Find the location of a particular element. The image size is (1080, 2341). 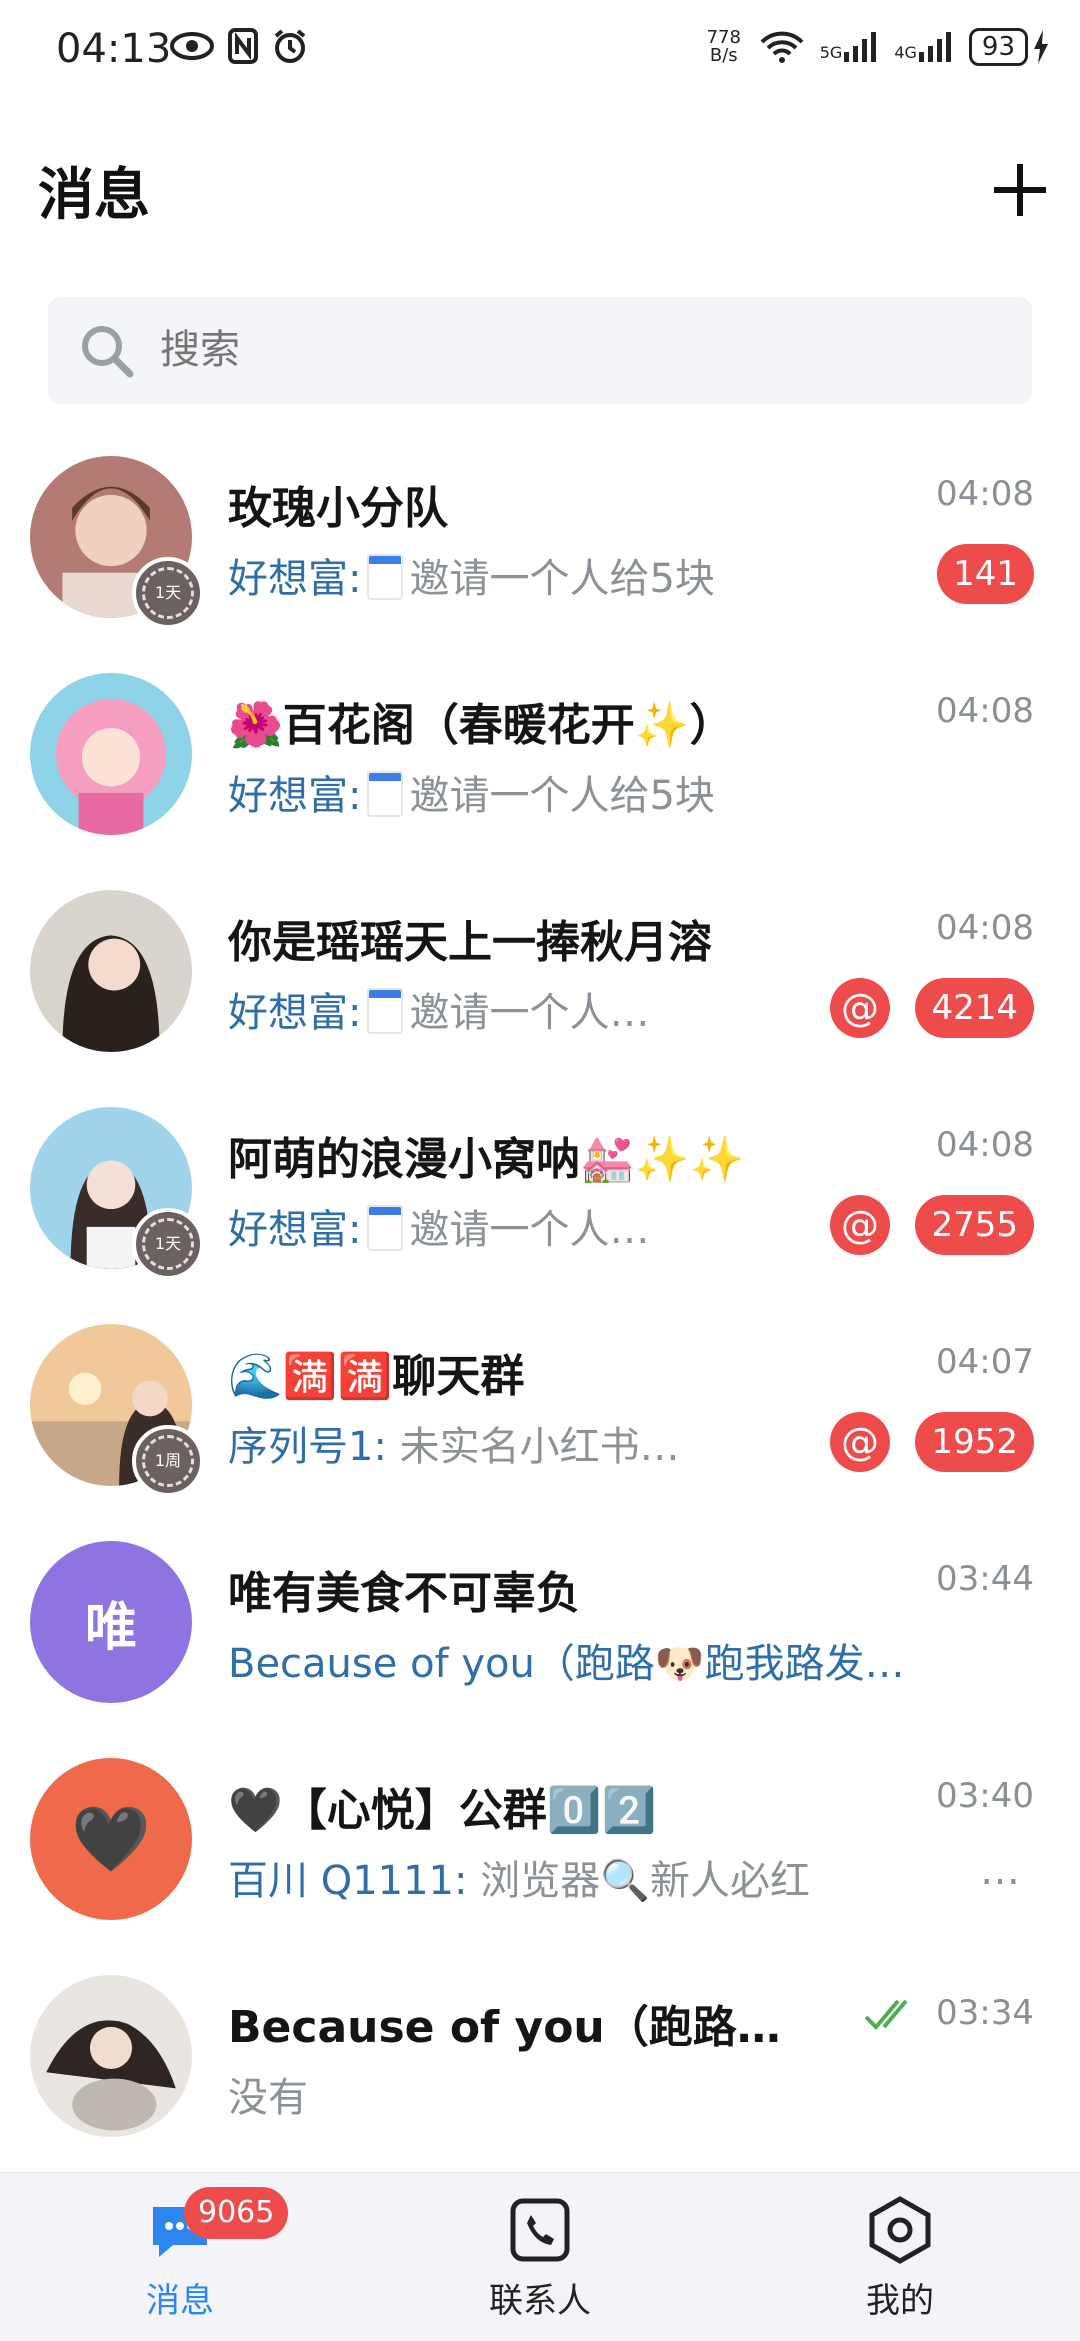

status-left-icons is located at coordinates (239, 46).